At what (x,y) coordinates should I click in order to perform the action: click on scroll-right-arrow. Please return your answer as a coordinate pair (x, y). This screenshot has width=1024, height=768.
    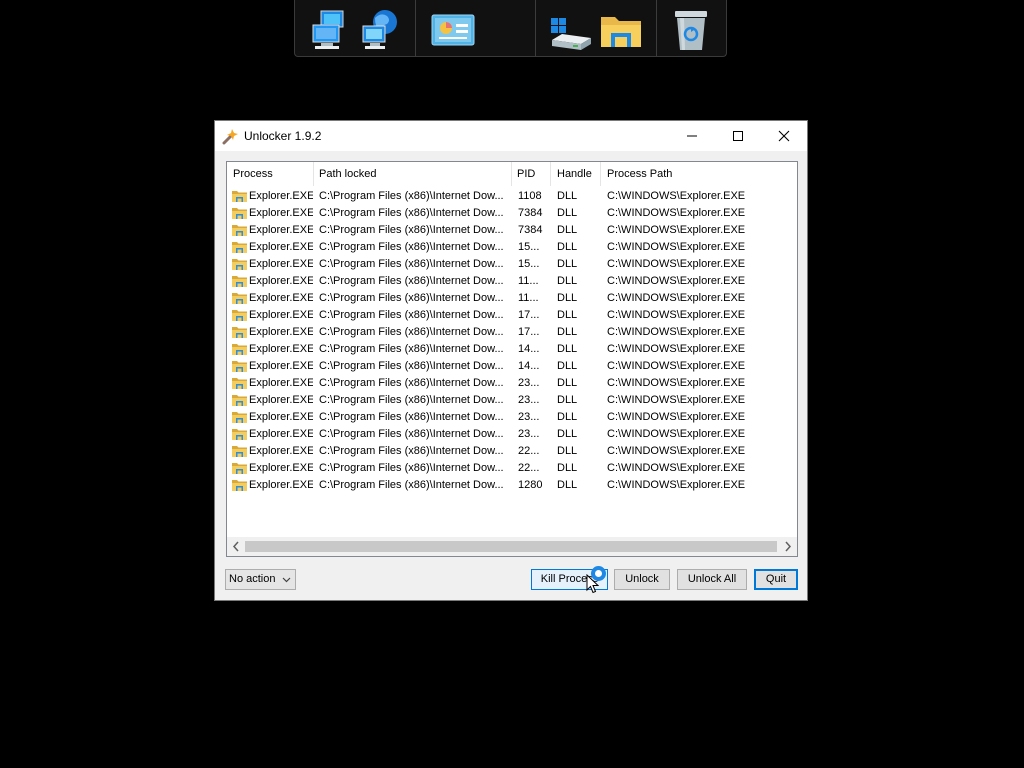
    Looking at the image, I should click on (788, 546).